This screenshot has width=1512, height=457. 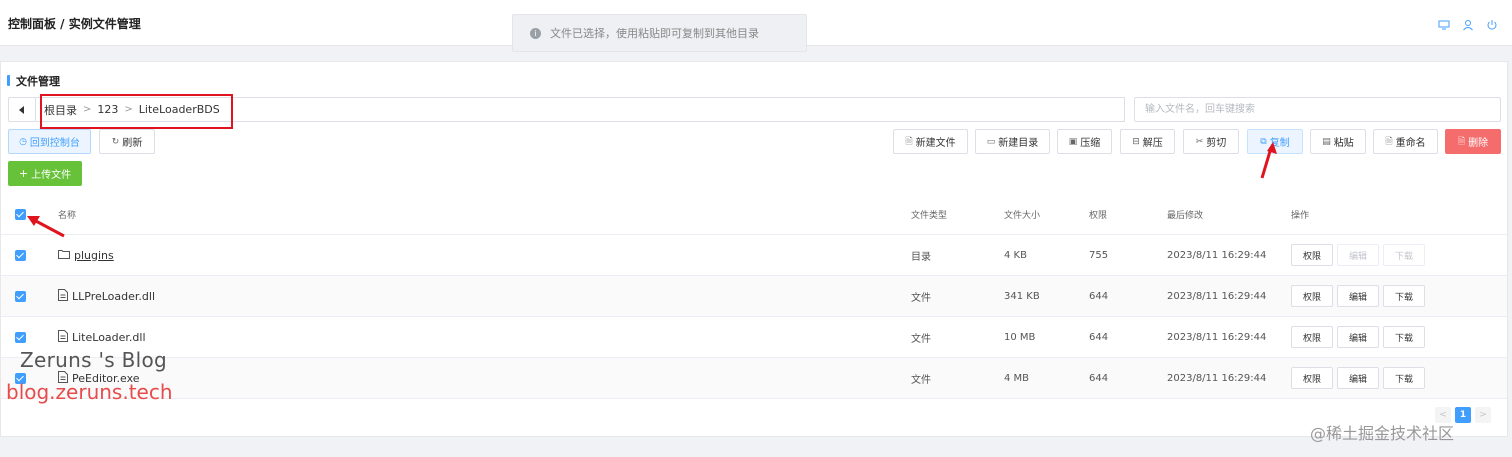 I want to click on breadcrumb-root: 根目录, so click(x=60, y=110).